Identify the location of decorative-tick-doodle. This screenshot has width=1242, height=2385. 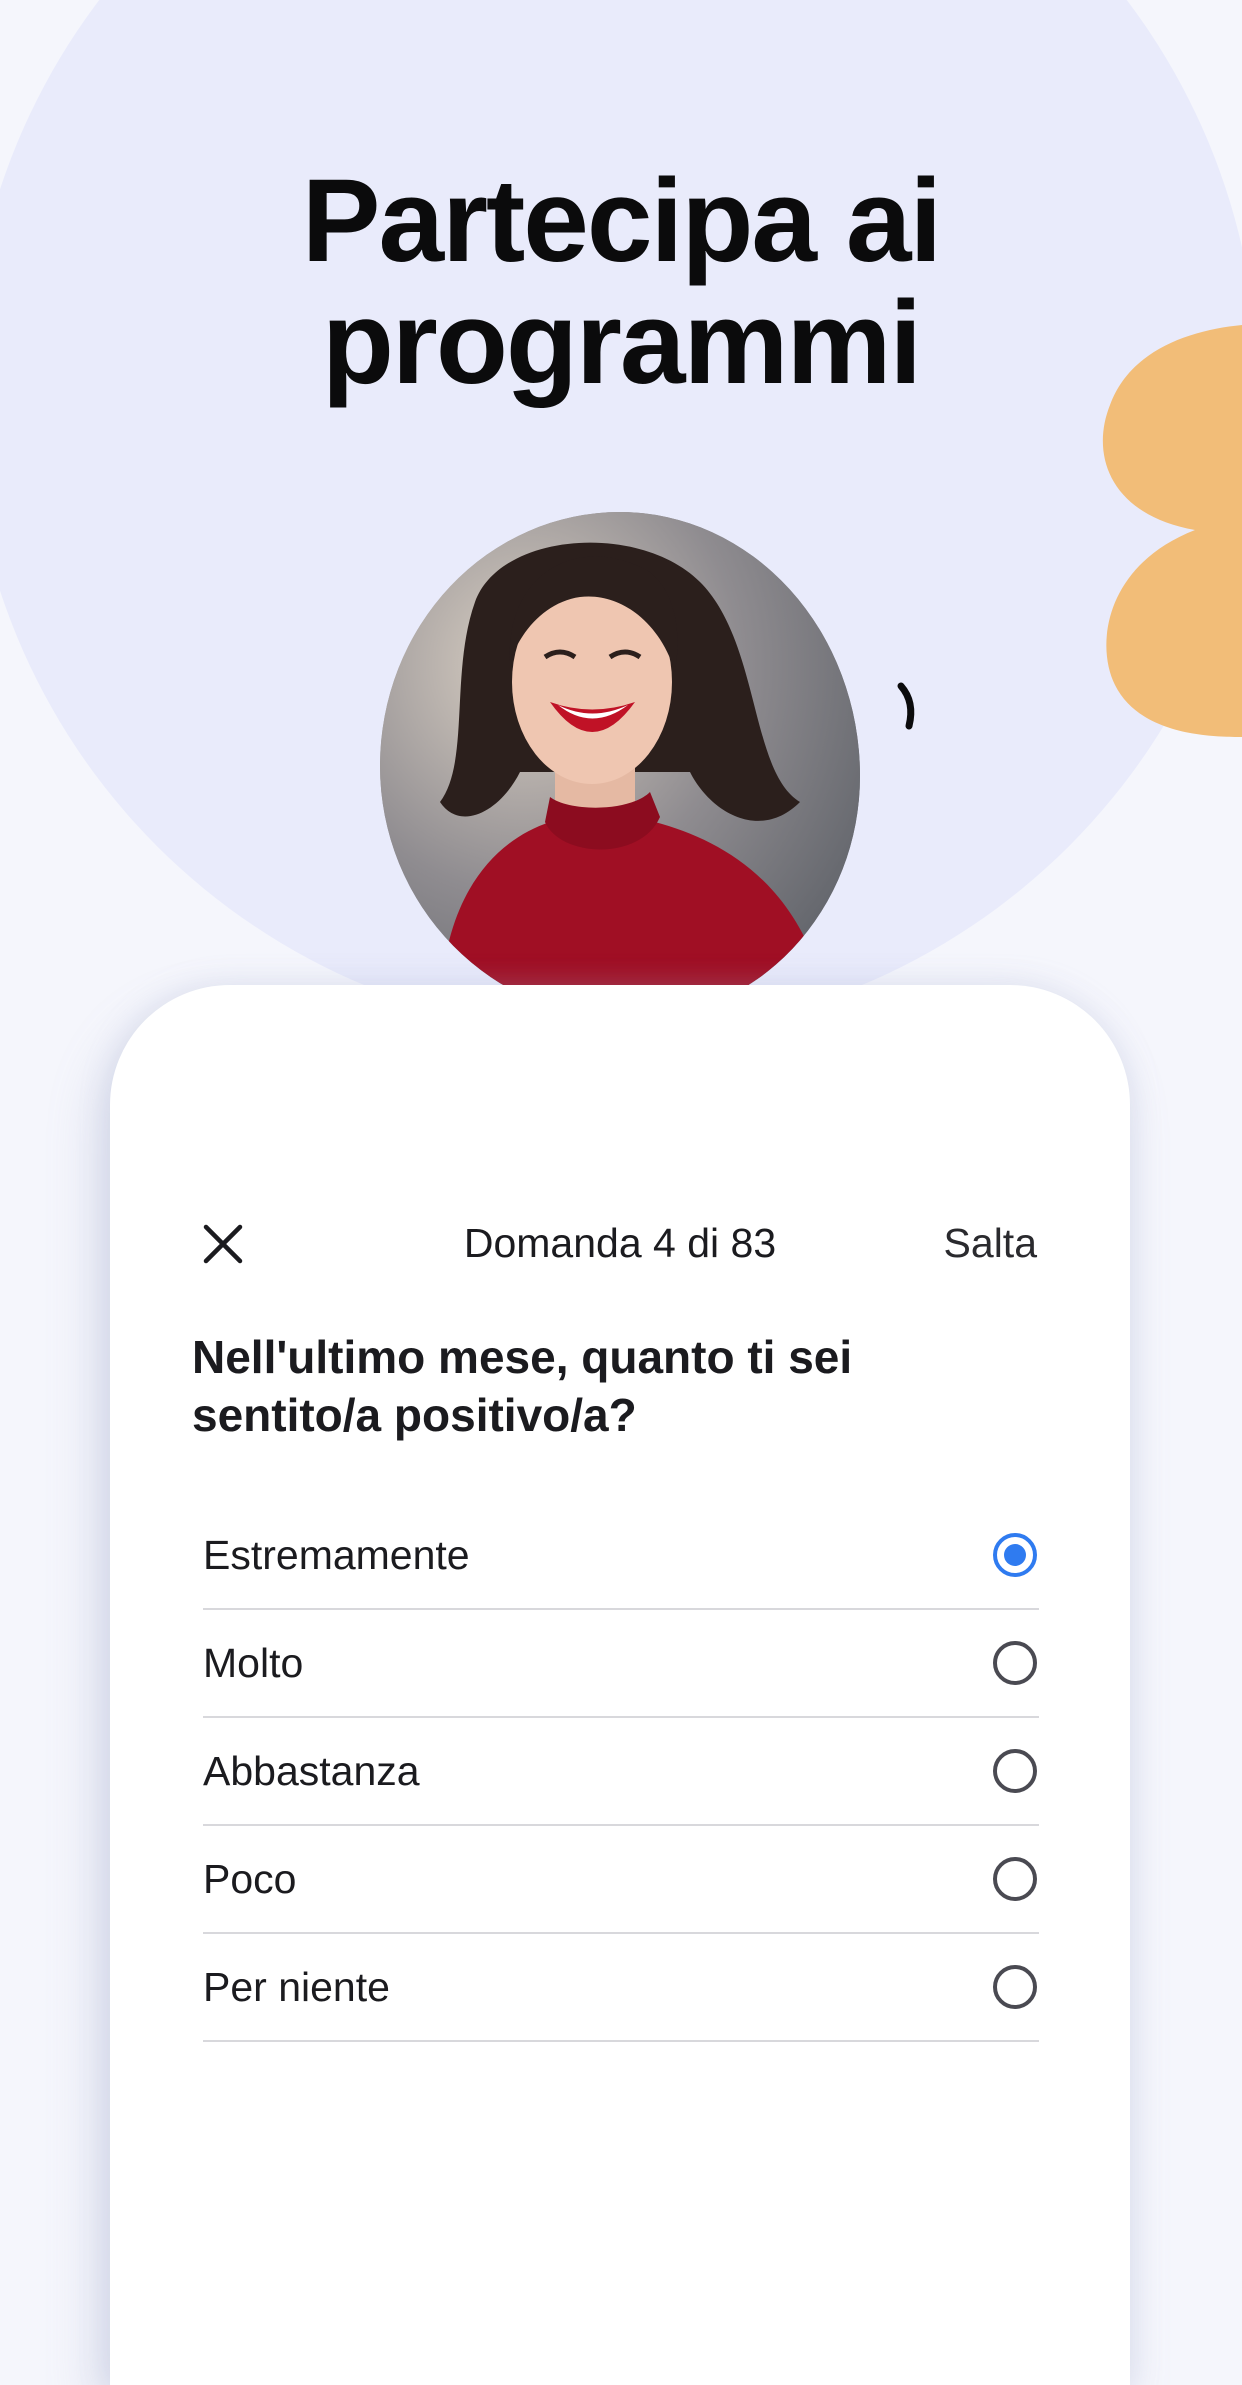
(906, 706).